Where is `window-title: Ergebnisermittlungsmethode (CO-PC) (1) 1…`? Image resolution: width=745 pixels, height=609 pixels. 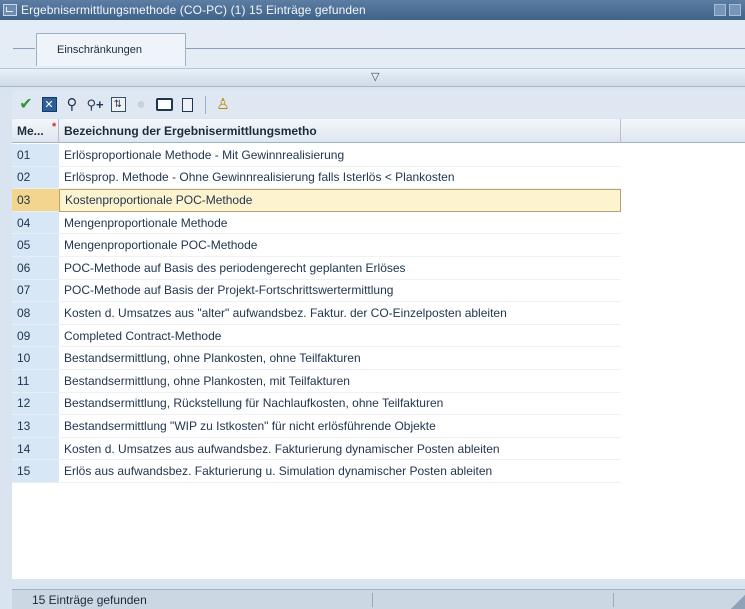
window-title: Ergebnisermittlungsmethode (CO-PC) (1) 1… is located at coordinates (193, 10).